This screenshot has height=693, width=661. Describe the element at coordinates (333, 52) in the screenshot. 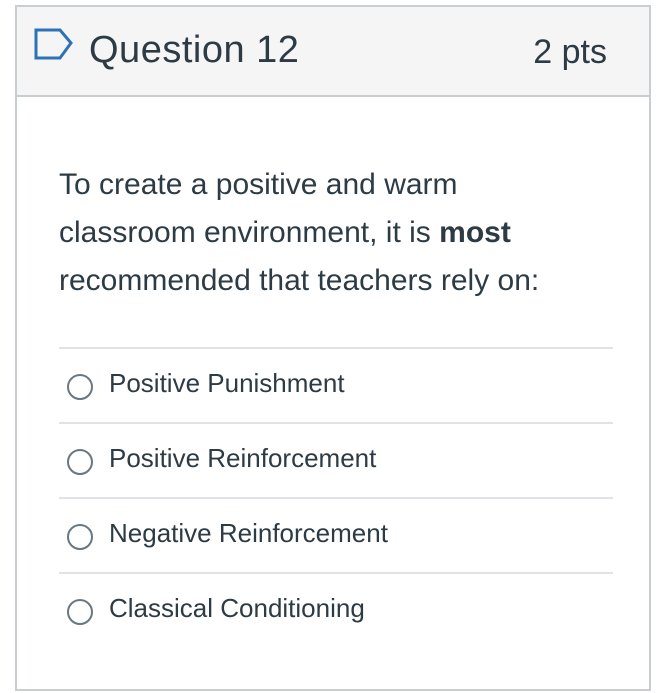

I see `question-header: Question 12 2 pts` at that location.